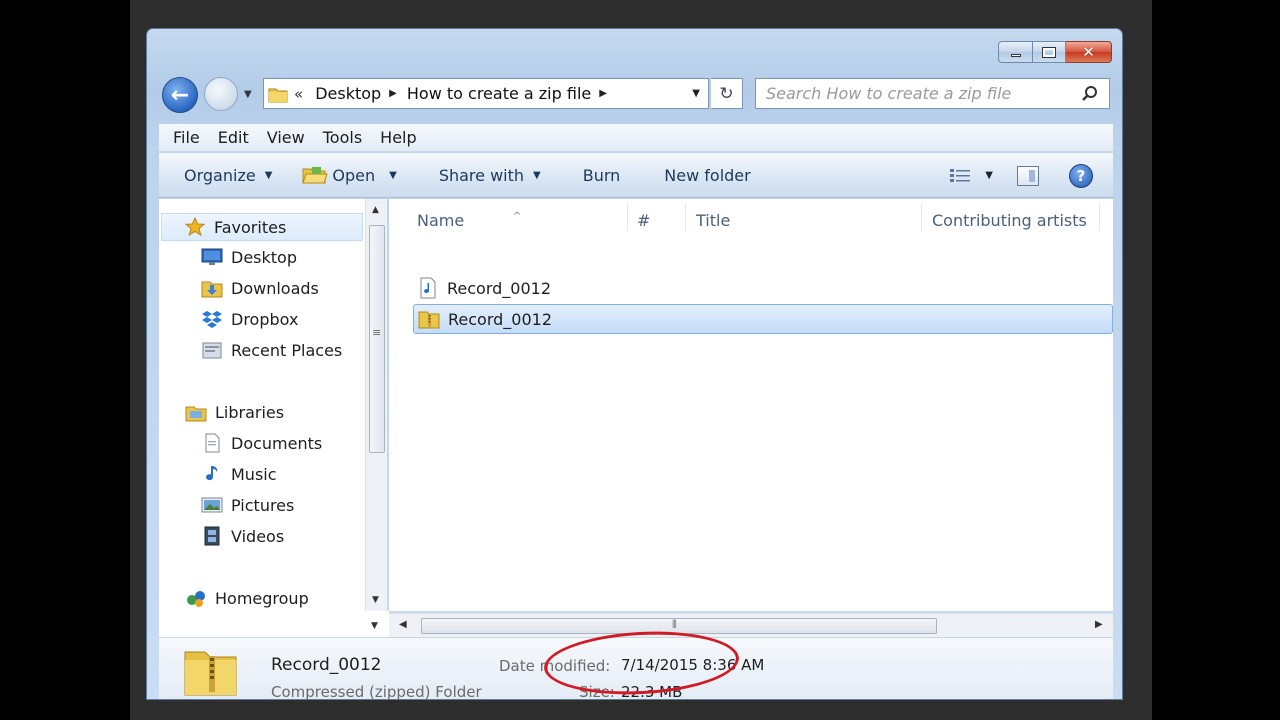  Describe the element at coordinates (517, 216) in the screenshot. I see `sort-ascending-icon: ^` at that location.